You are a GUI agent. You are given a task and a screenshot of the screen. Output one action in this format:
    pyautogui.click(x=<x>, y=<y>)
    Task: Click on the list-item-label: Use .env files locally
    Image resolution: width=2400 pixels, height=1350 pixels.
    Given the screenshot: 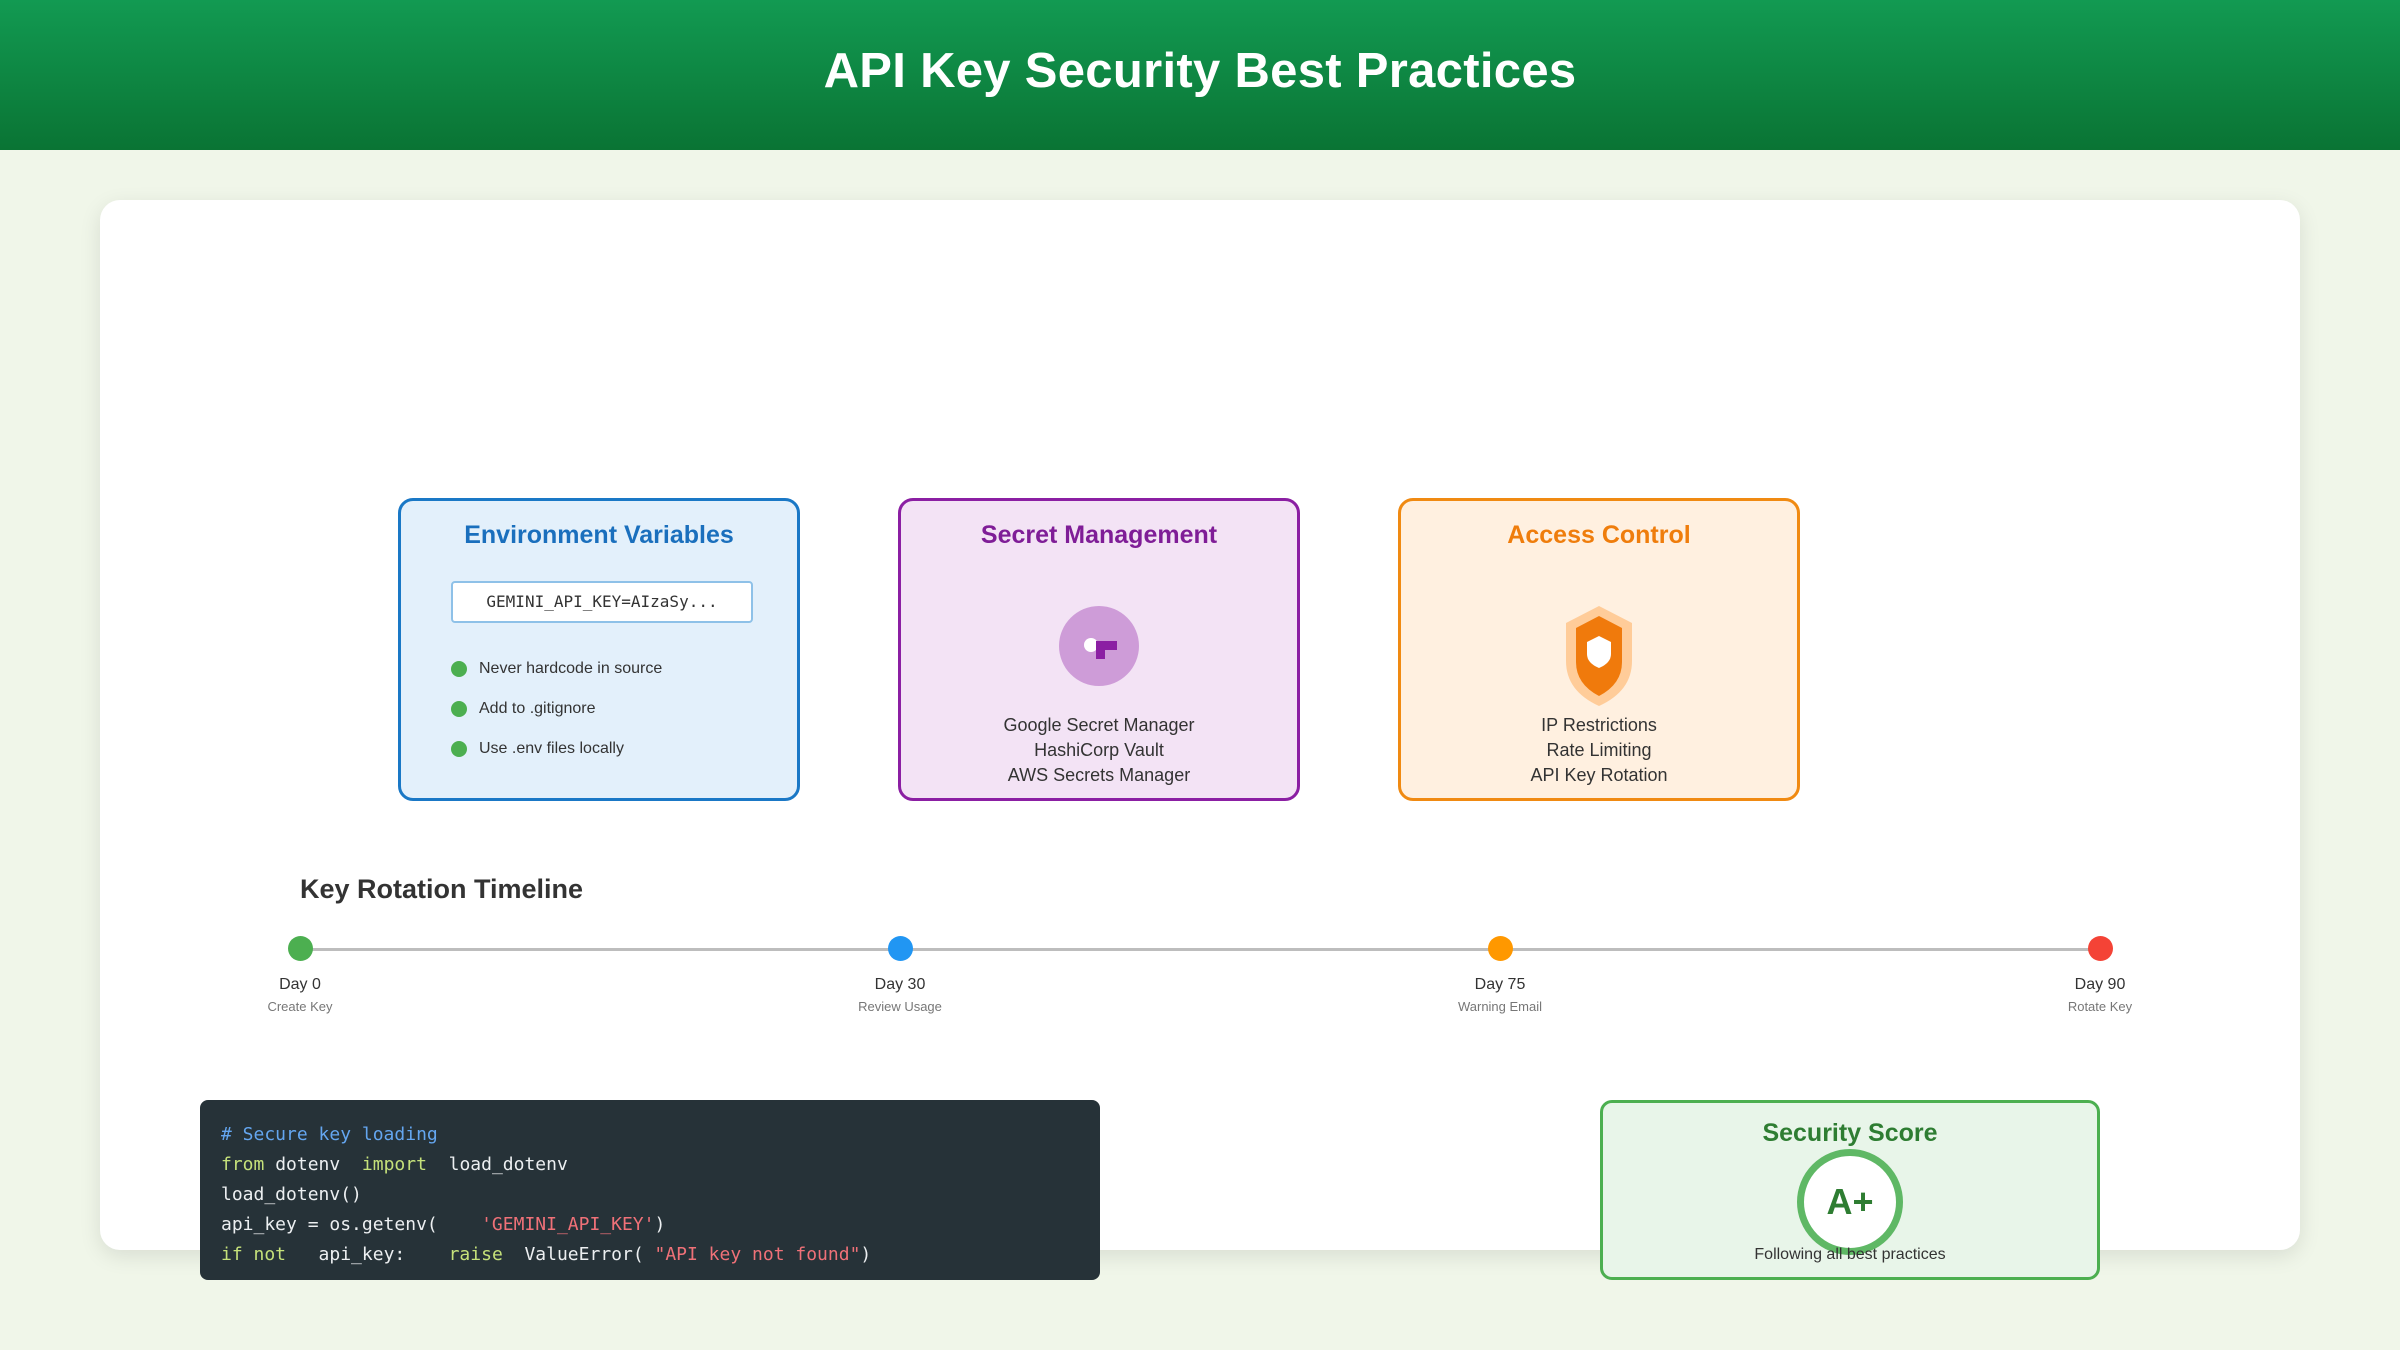 What is the action you would take?
    pyautogui.click(x=551, y=748)
    